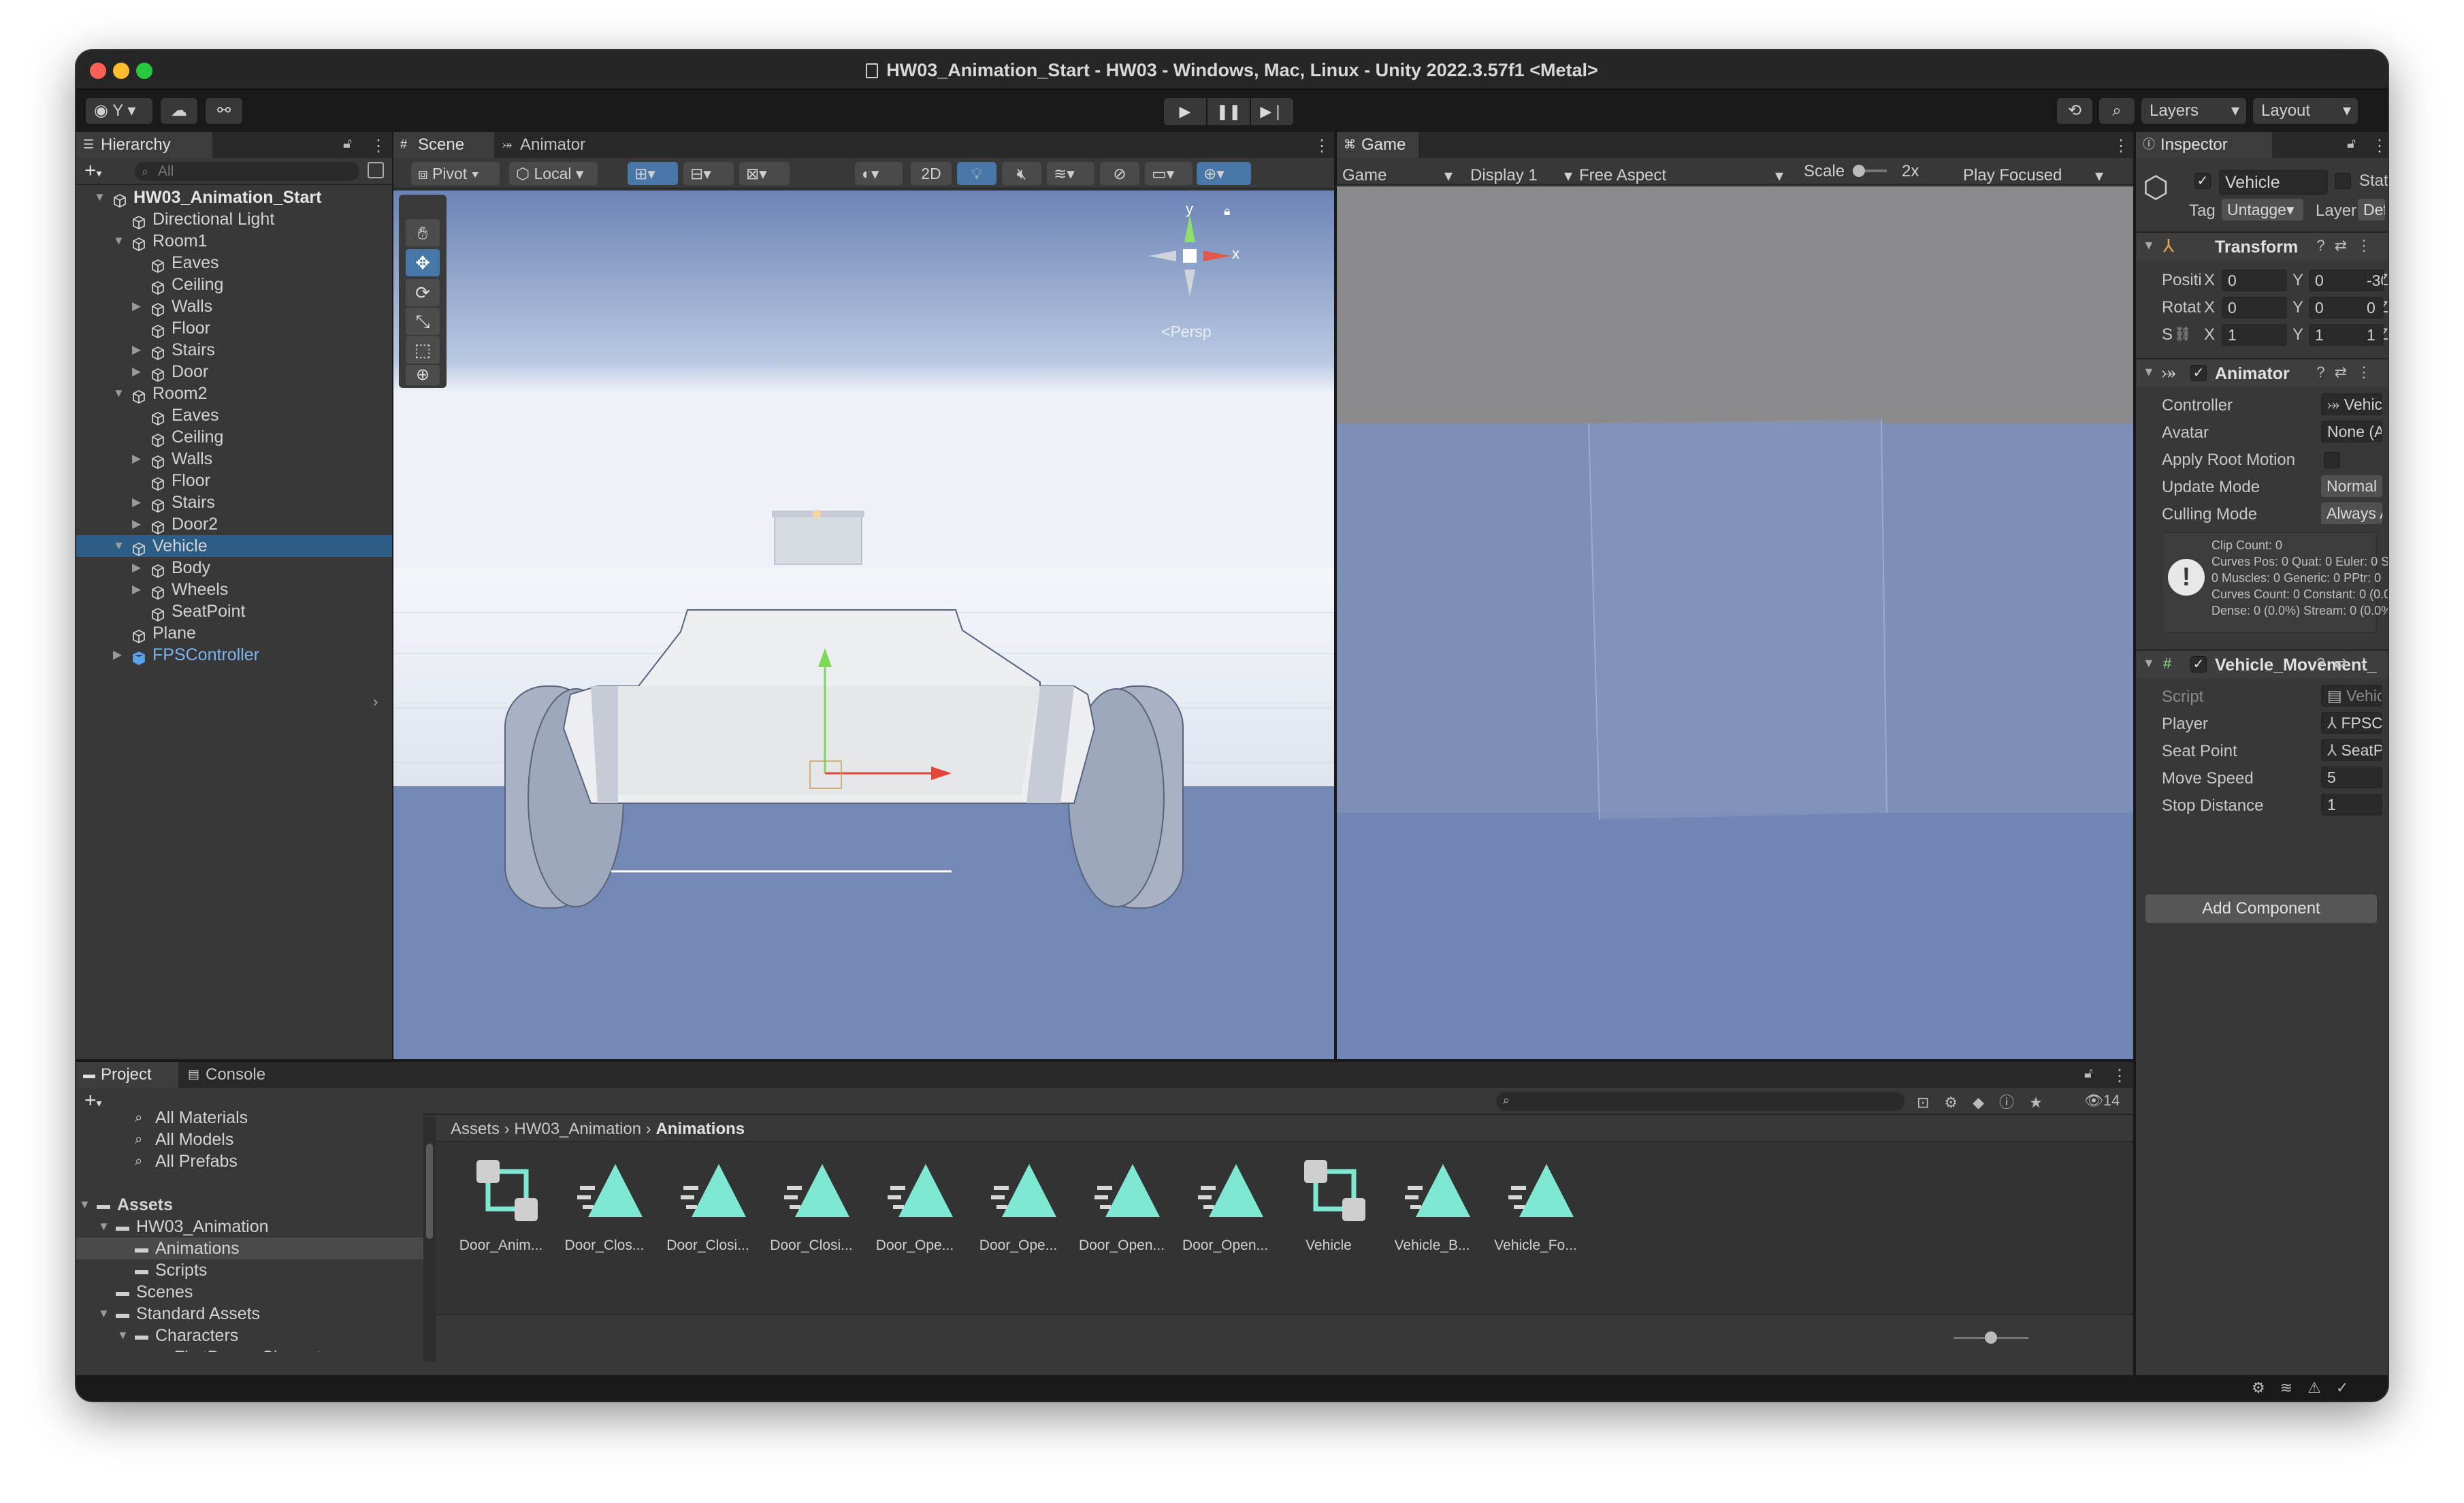 The image size is (2464, 1503). Describe the element at coordinates (1378, 145) in the screenshot. I see `tab-game: ⌘ Game` at that location.